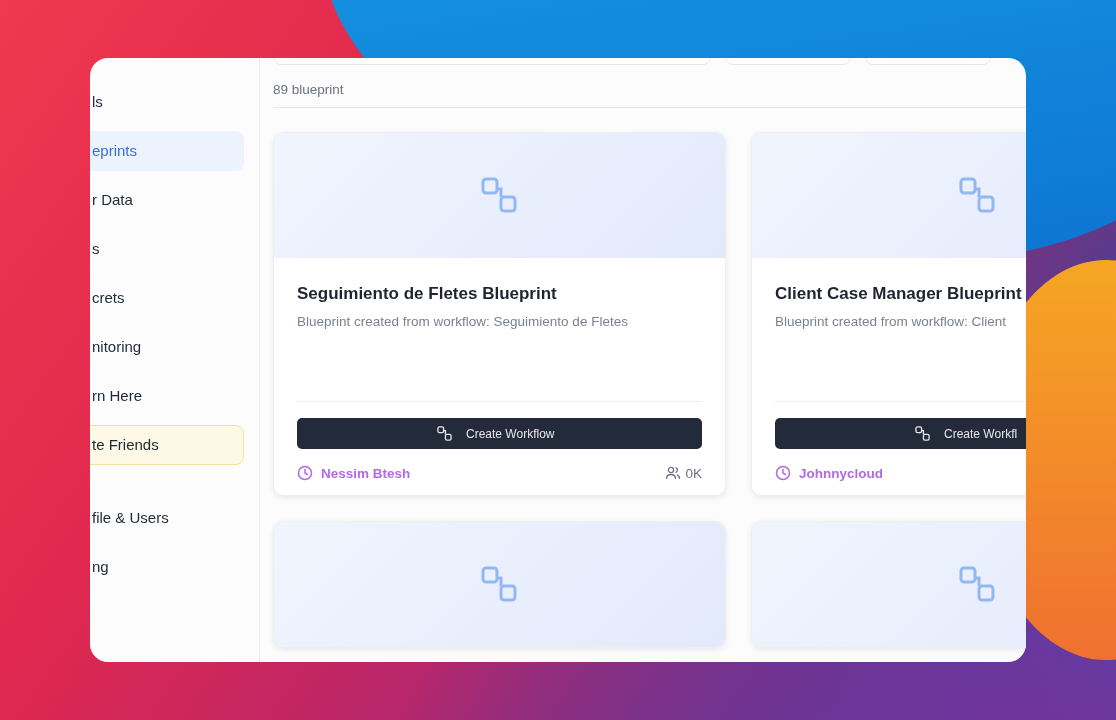 The width and height of the screenshot is (1116, 720). What do you see at coordinates (167, 396) in the screenshot?
I see `sidebar-item: rn Here` at bounding box center [167, 396].